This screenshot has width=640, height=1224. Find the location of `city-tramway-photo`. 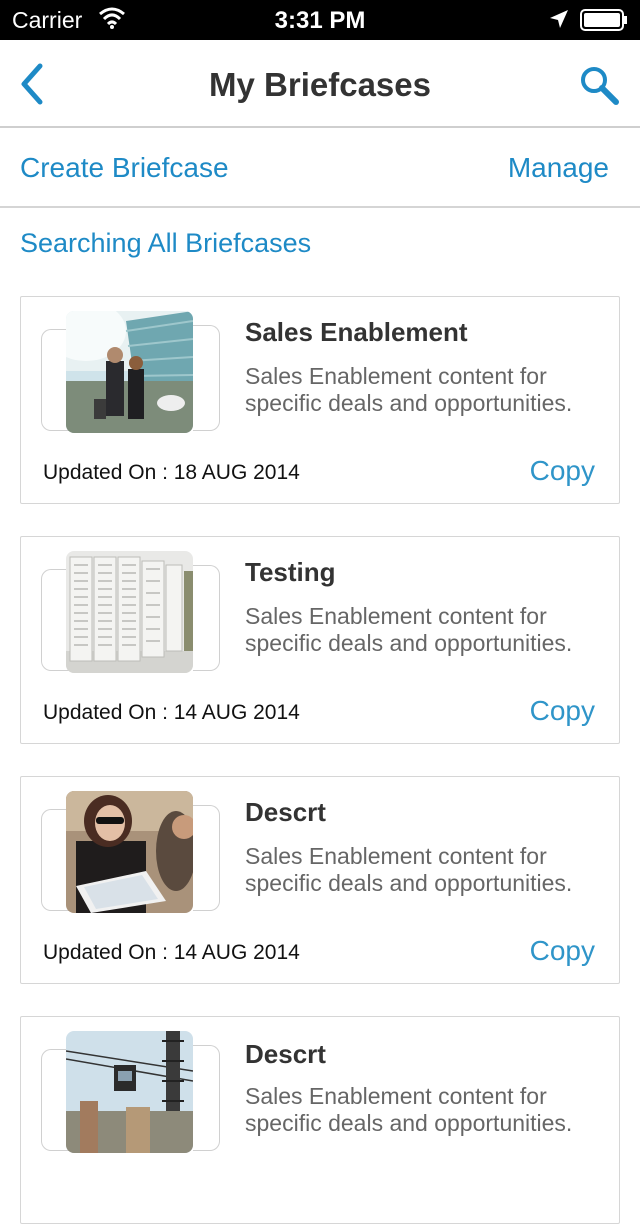

city-tramway-photo is located at coordinates (129, 1092).